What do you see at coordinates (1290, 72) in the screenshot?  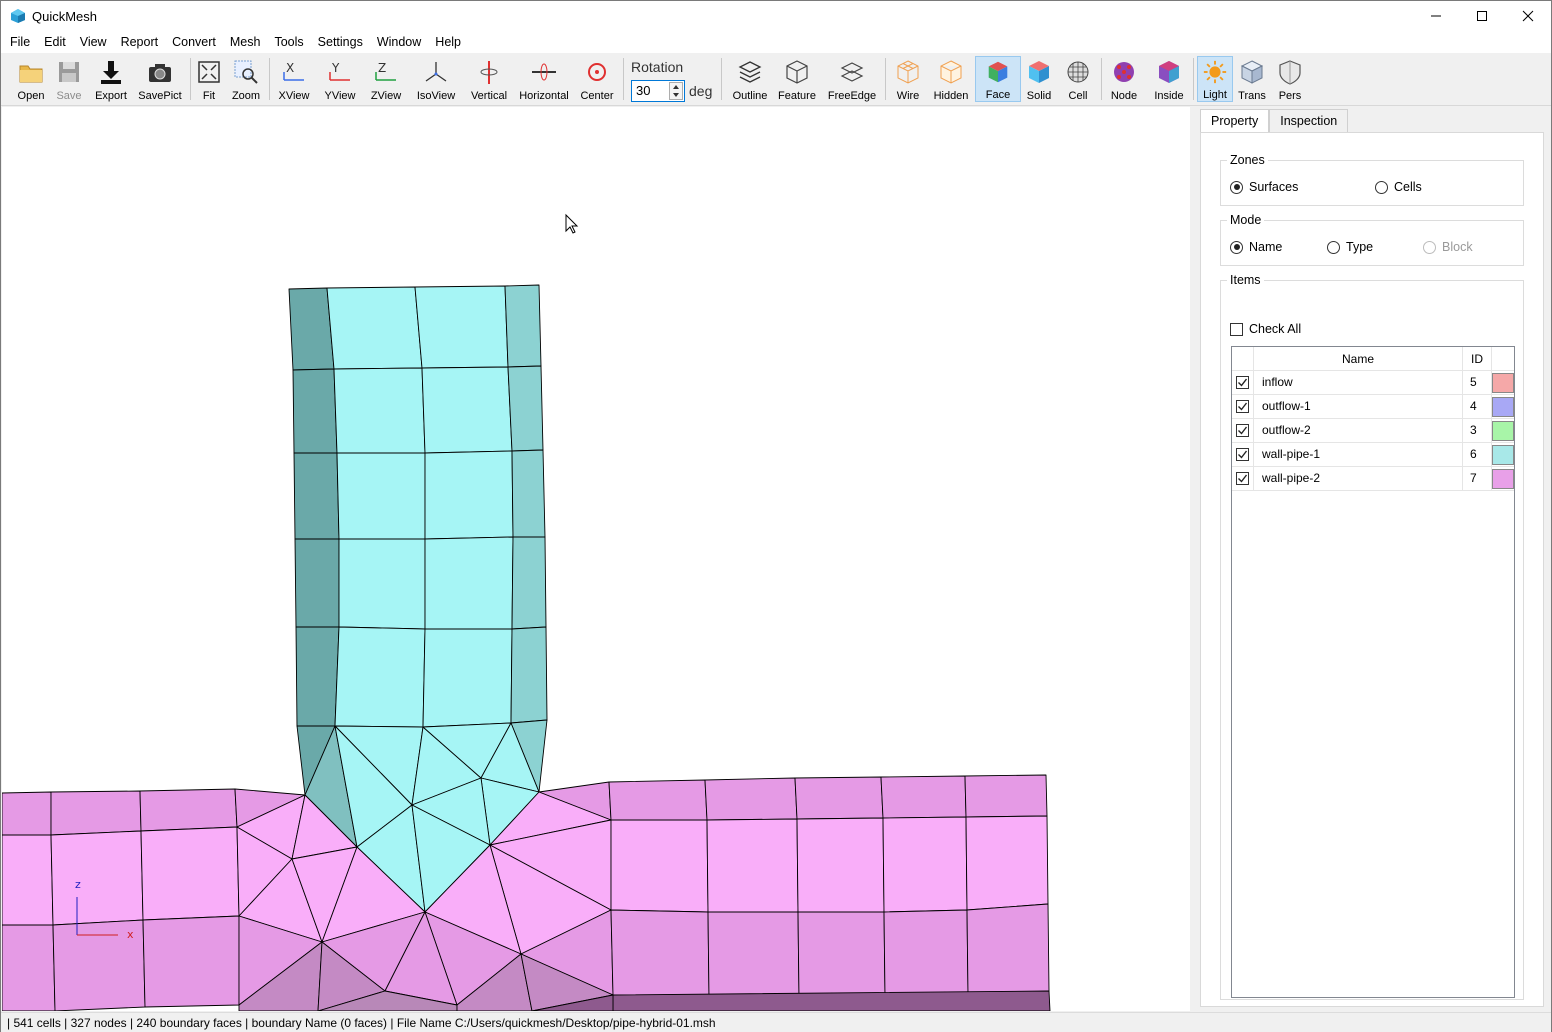 I see `perspective-shield-icon` at bounding box center [1290, 72].